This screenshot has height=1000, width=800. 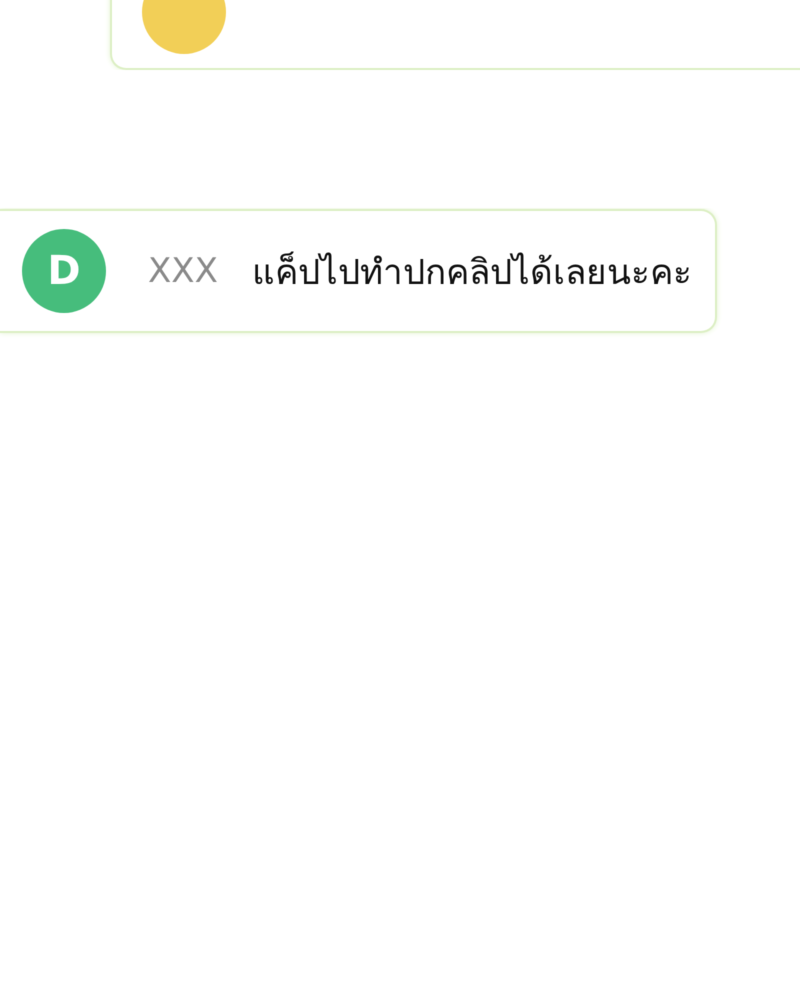 What do you see at coordinates (183, 271) in the screenshot?
I see `user-name: XXX` at bounding box center [183, 271].